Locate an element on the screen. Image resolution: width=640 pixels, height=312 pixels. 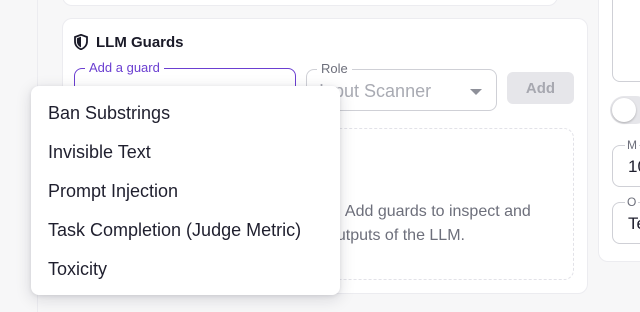
right-field-1-value: 10 is located at coordinates (634, 166).